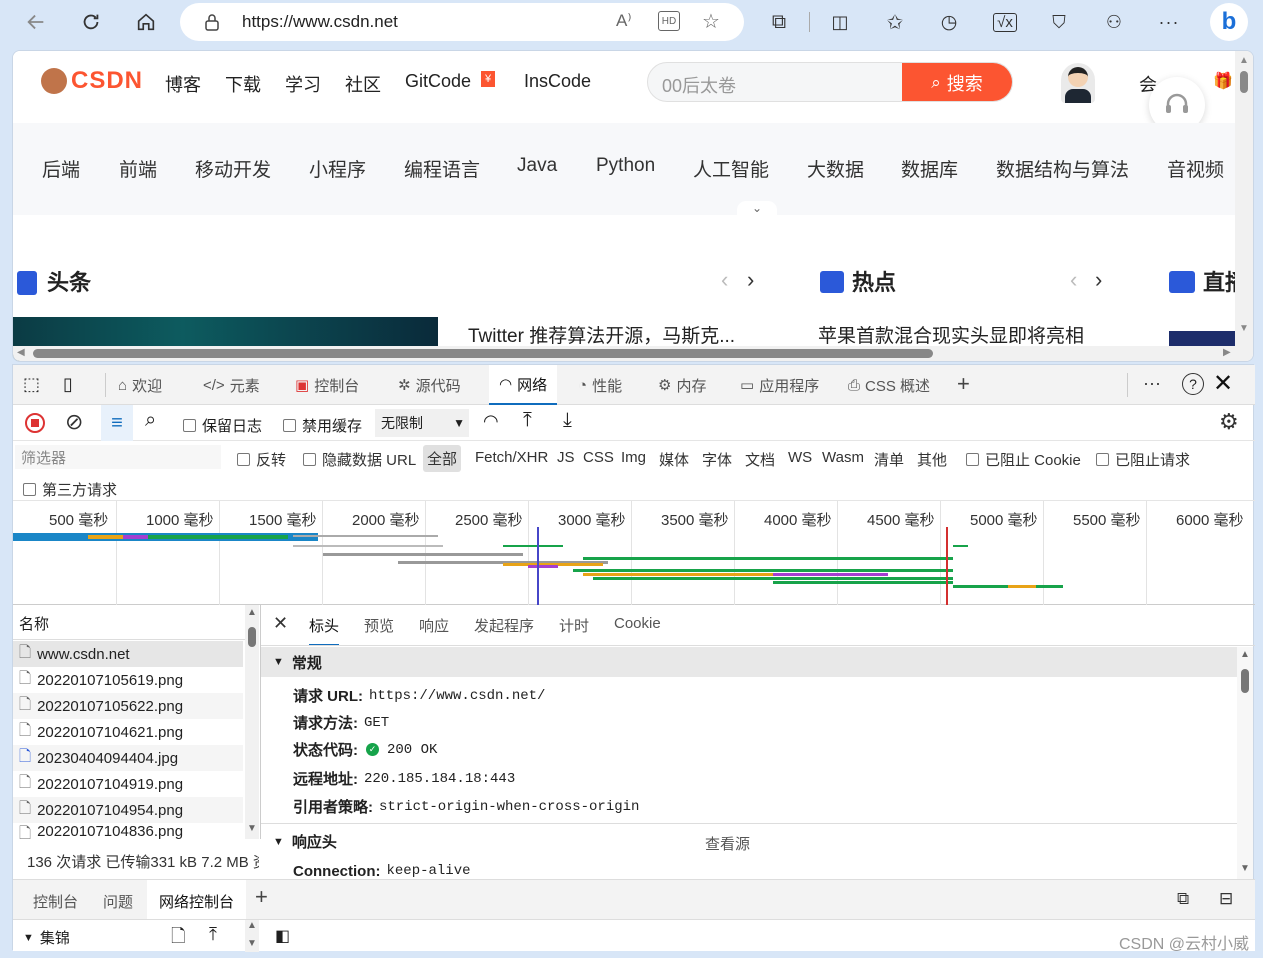  I want to click on add-drawer-tab-icon: +, so click(261, 897).